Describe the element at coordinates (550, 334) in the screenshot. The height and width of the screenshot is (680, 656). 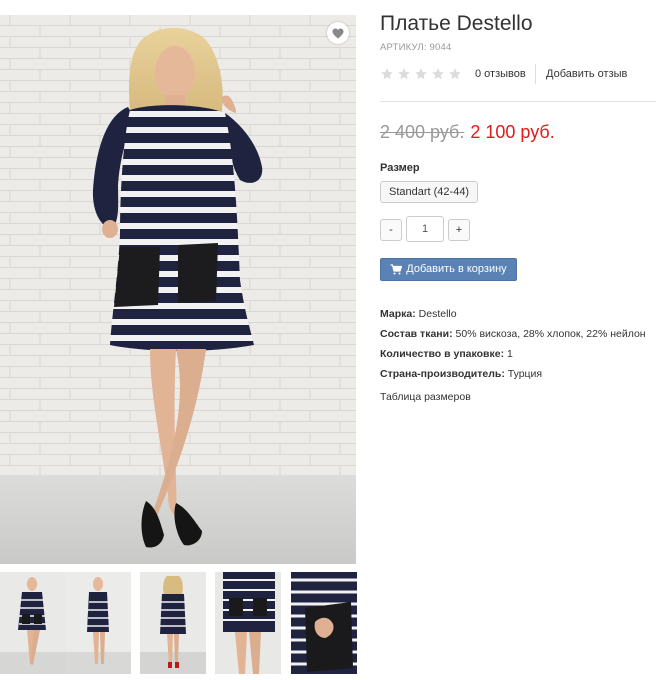
I see `spec-value: 50% вискоза, 28% хлопок, 22% нейлон` at that location.